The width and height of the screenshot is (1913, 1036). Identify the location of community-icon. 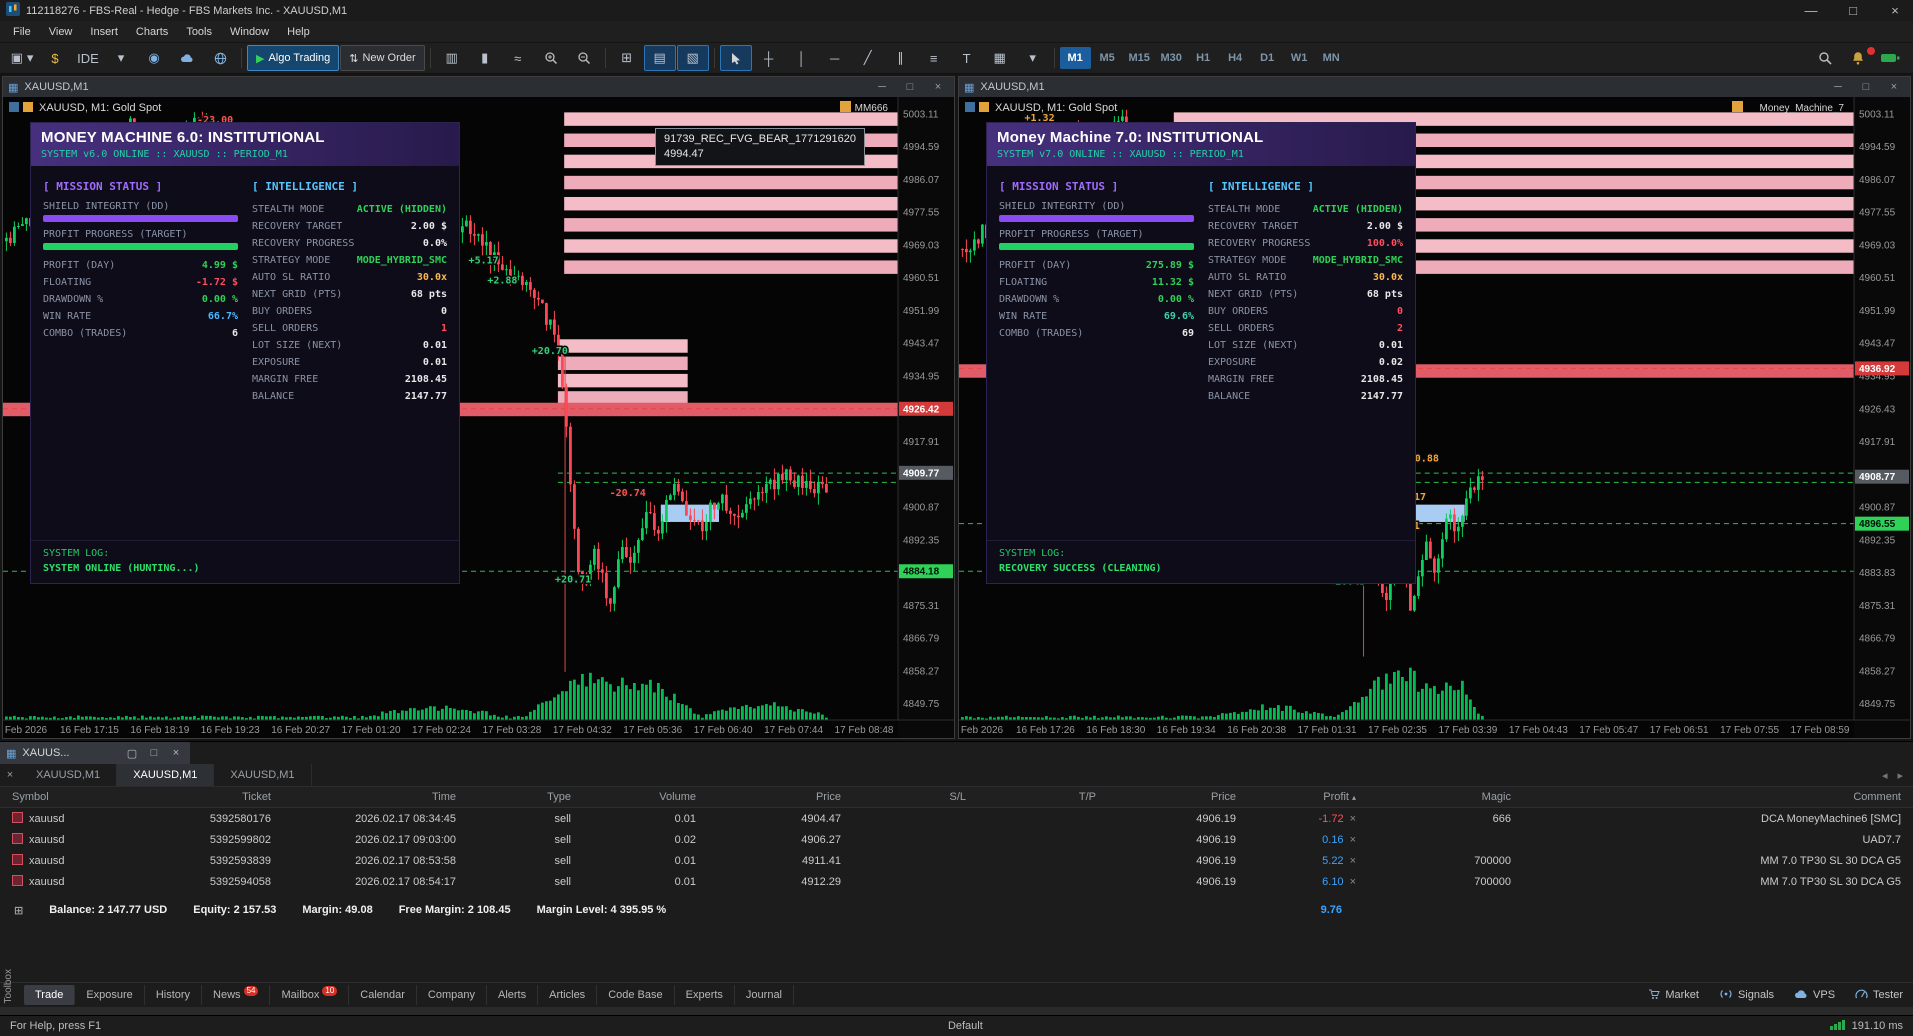
(220, 58).